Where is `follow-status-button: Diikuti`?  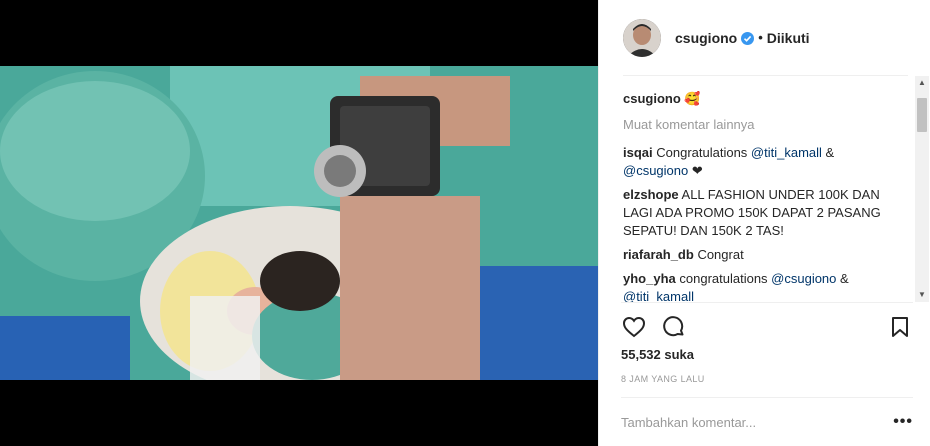
follow-status-button: Diikuti is located at coordinates (788, 38).